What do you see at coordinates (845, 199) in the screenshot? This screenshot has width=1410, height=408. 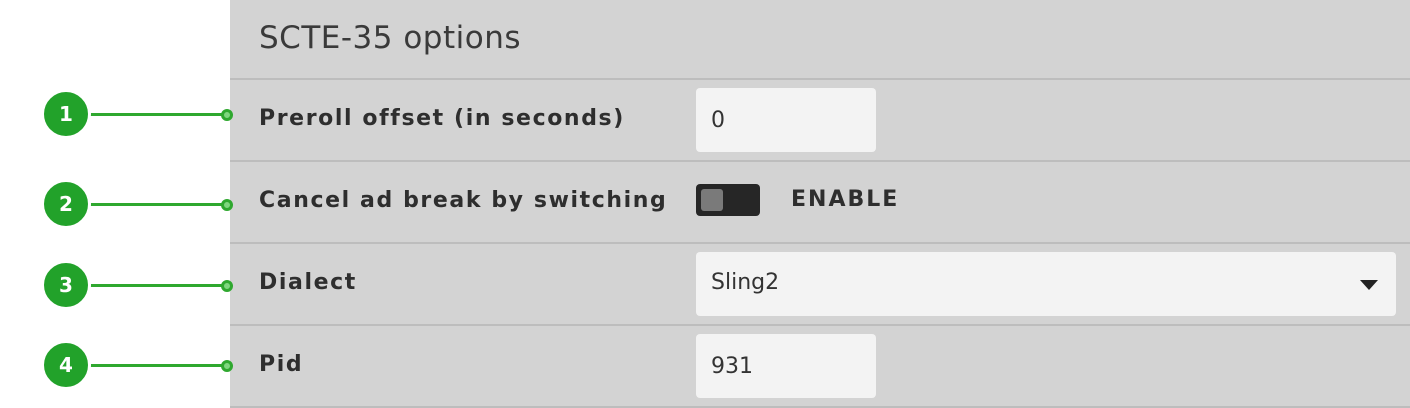 I see `toggle-enable-label: ENABLE` at bounding box center [845, 199].